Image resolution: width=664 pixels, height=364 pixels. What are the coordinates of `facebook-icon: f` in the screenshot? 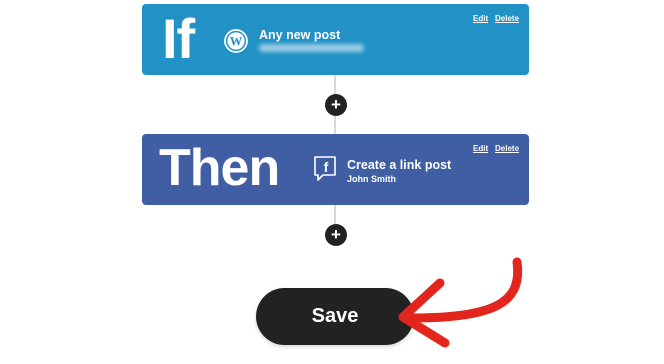 It's located at (325, 168).